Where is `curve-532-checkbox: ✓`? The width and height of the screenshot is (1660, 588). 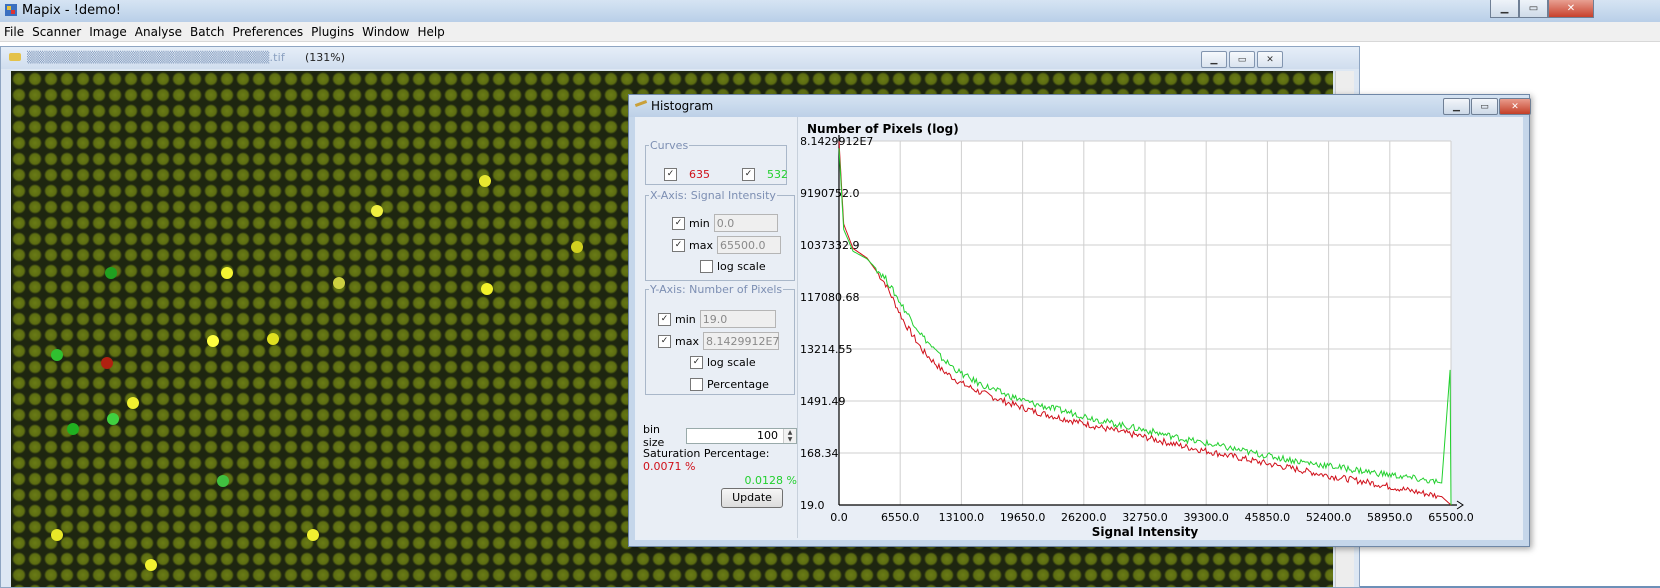
curve-532-checkbox: ✓ is located at coordinates (748, 174).